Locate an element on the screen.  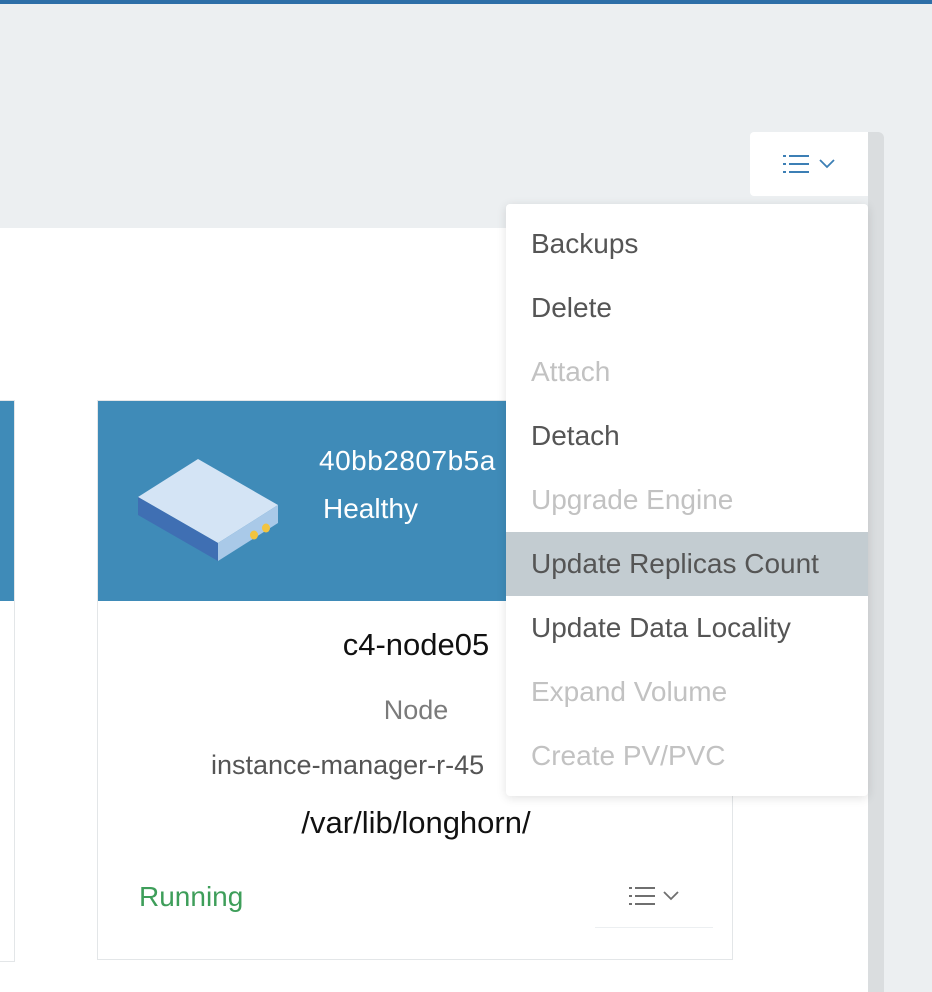
replica-card-partial-header is located at coordinates (7, 501).